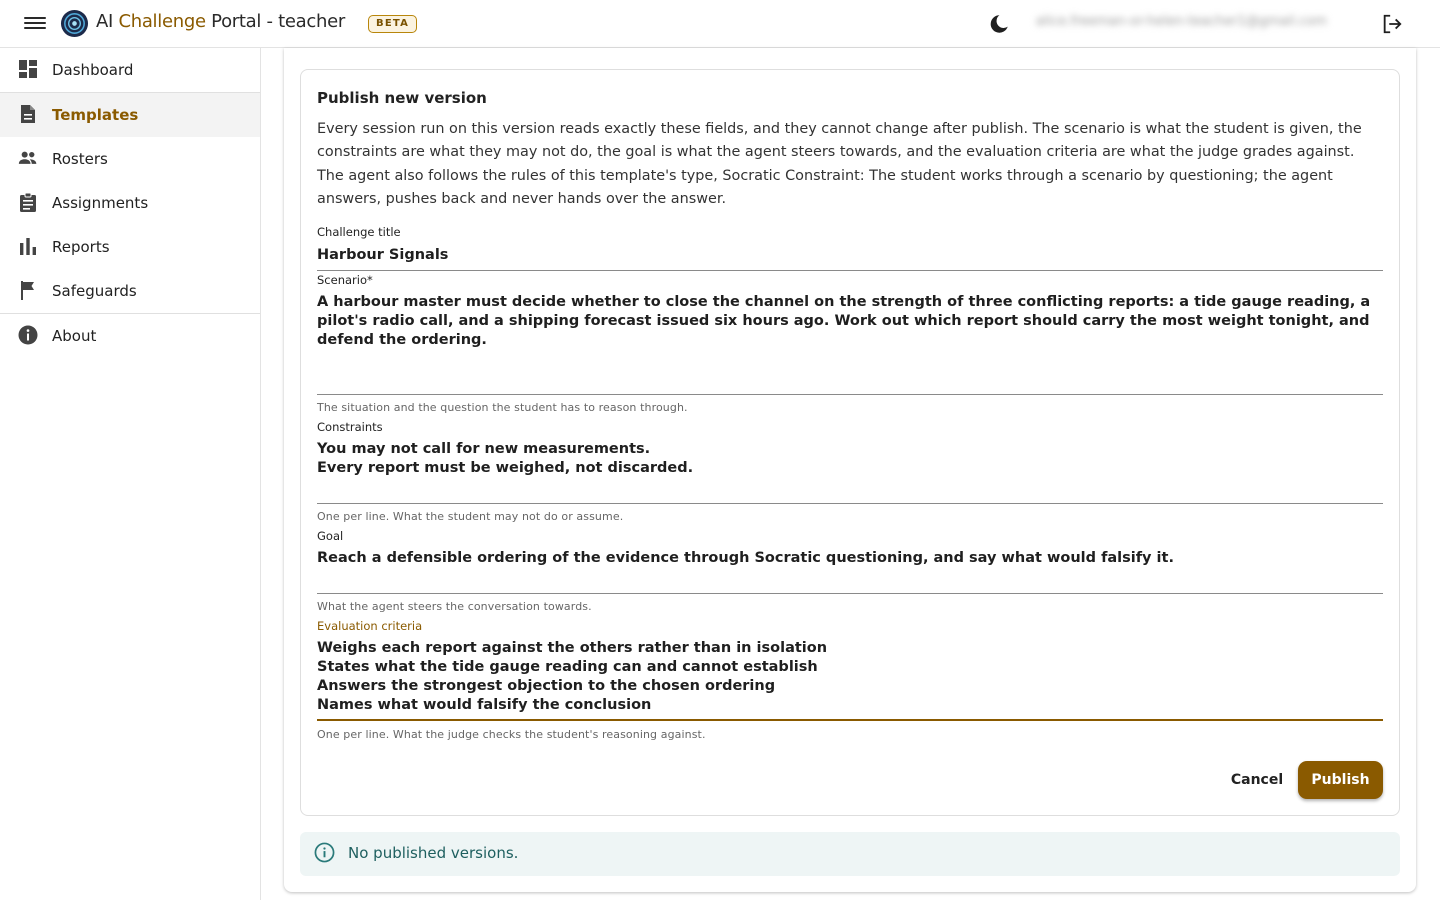 The height and width of the screenshot is (900, 1440). Describe the element at coordinates (1257, 780) in the screenshot. I see `cancel-button: Cancel` at that location.